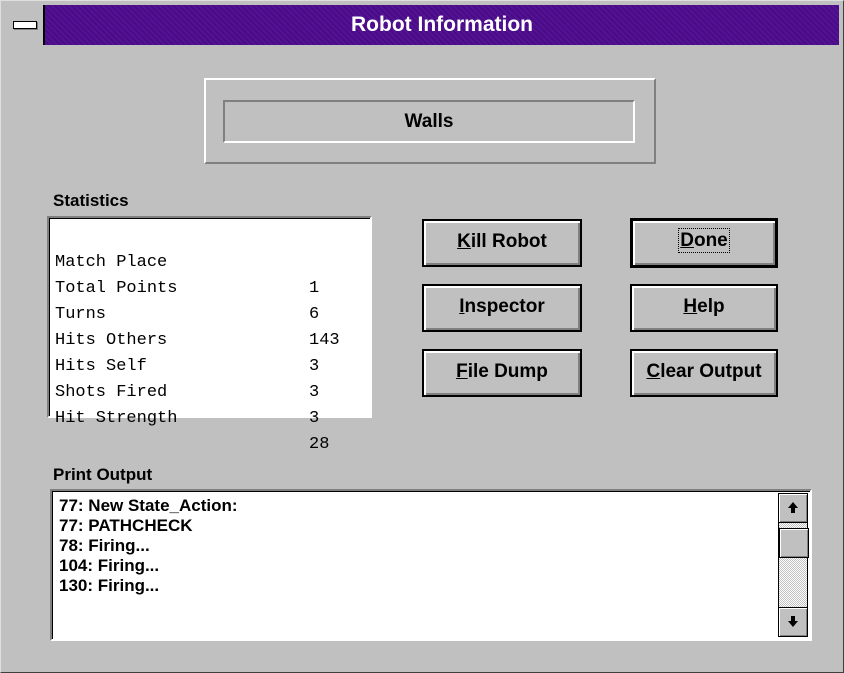 The height and width of the screenshot is (673, 844). What do you see at coordinates (690, 306) in the screenshot?
I see `help-mnemonic: H` at bounding box center [690, 306].